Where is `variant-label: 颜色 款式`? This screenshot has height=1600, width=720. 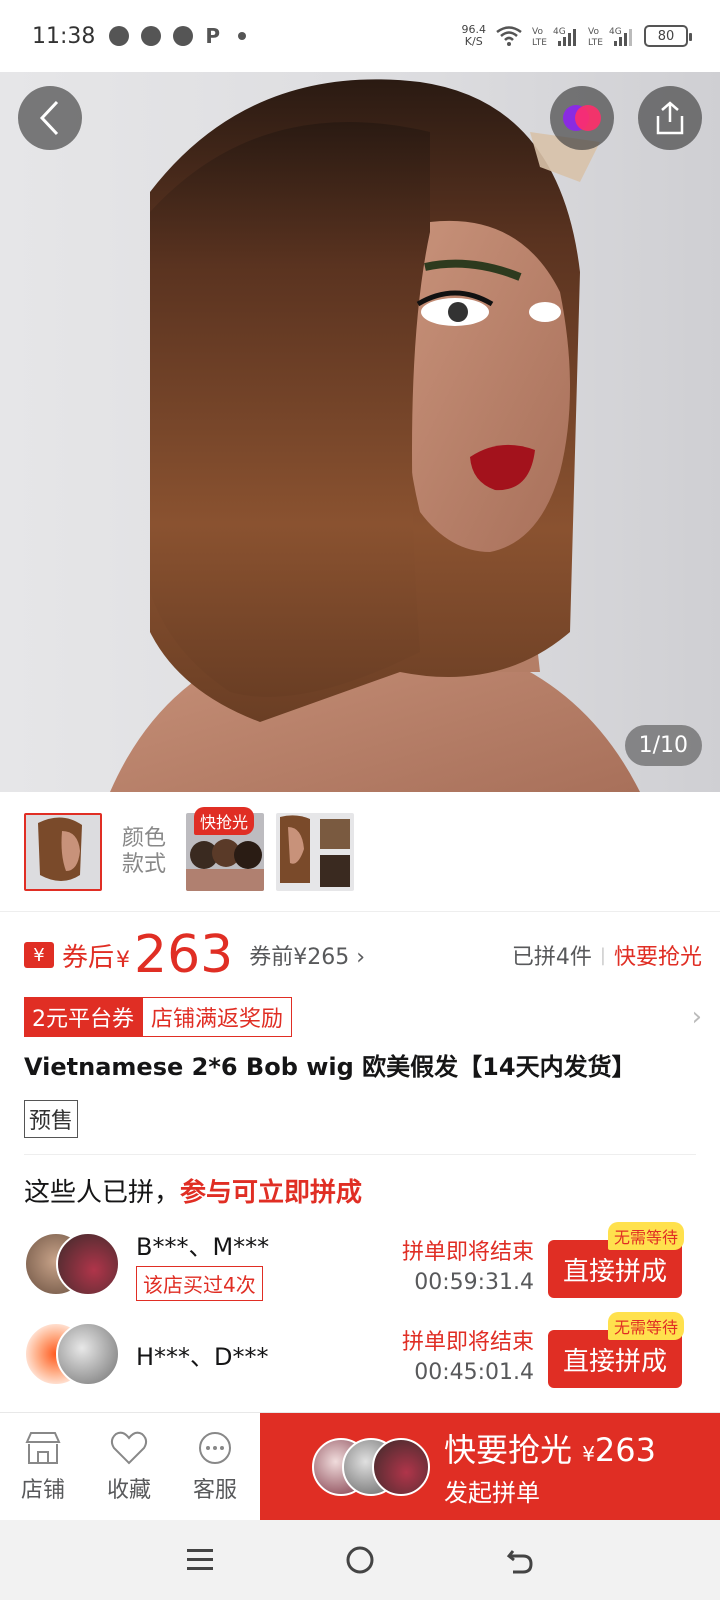 variant-label: 颜色 款式 is located at coordinates (144, 852).